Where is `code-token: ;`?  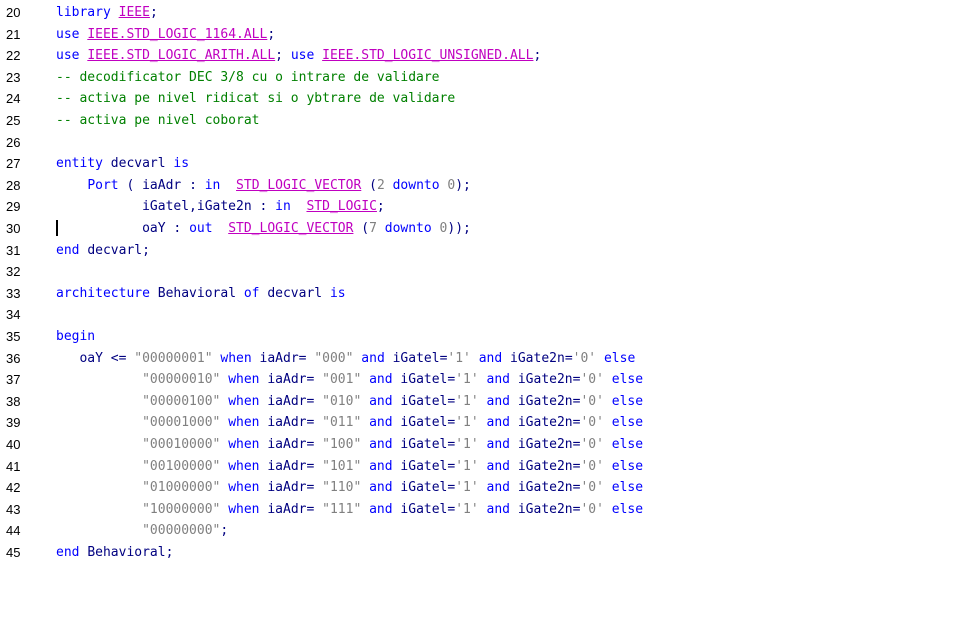
code-token: ; is located at coordinates (271, 34).